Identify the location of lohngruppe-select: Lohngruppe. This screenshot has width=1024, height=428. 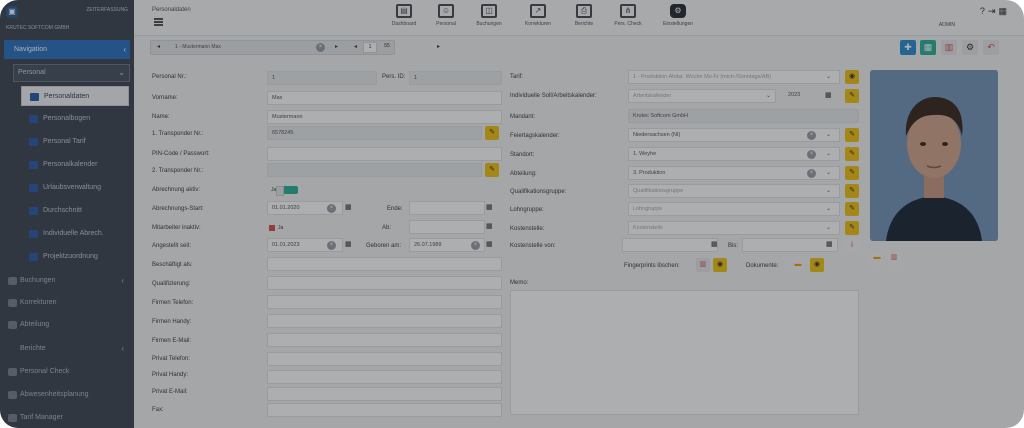
(734, 209).